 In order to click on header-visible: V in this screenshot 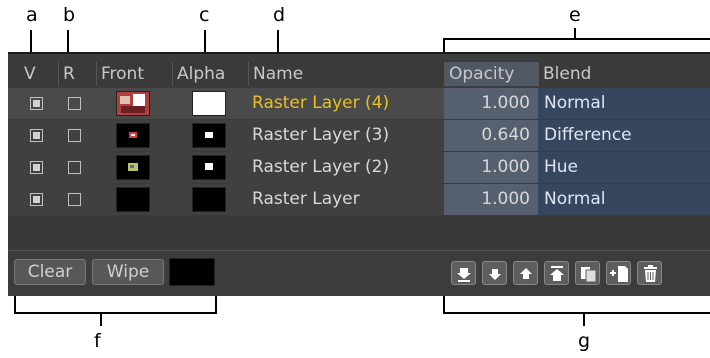, I will do `click(40, 74)`.